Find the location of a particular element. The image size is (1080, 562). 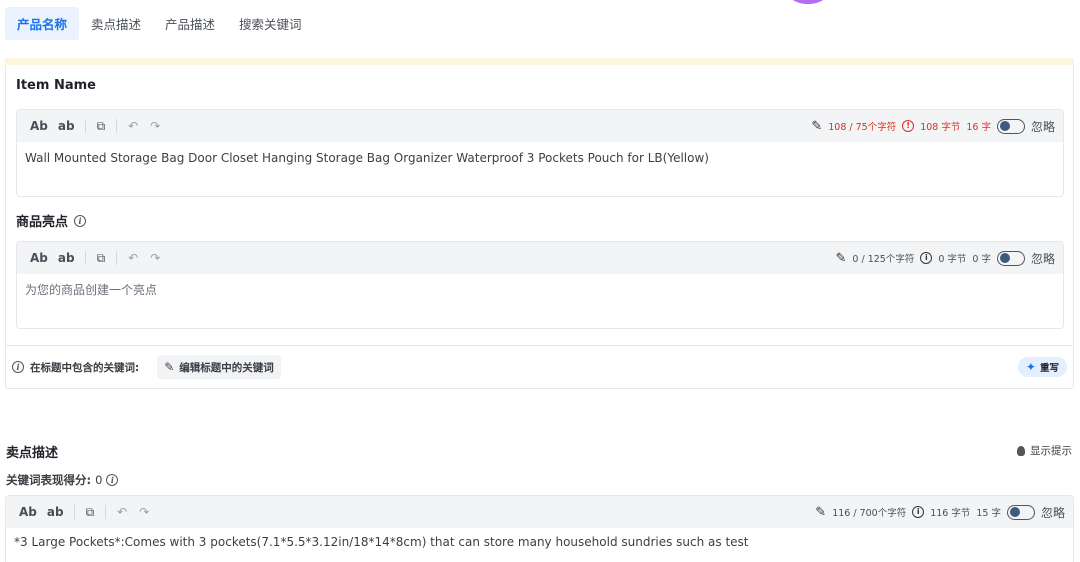

word-count: 15 字 is located at coordinates (988, 513).